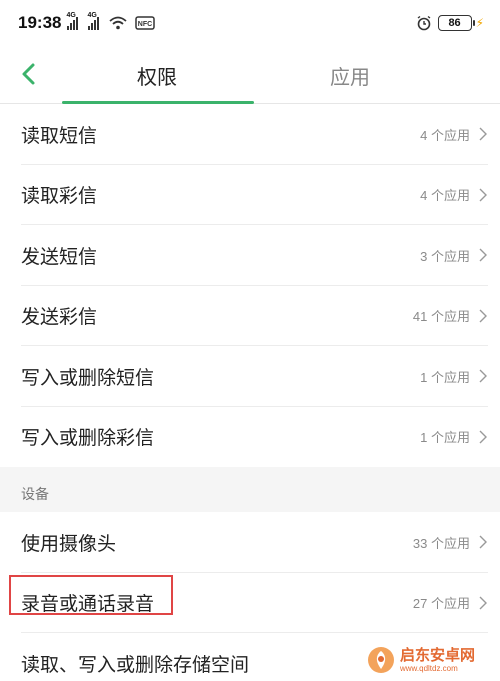 This screenshot has width=500, height=681. I want to click on nfc-label: NFC, so click(145, 24).